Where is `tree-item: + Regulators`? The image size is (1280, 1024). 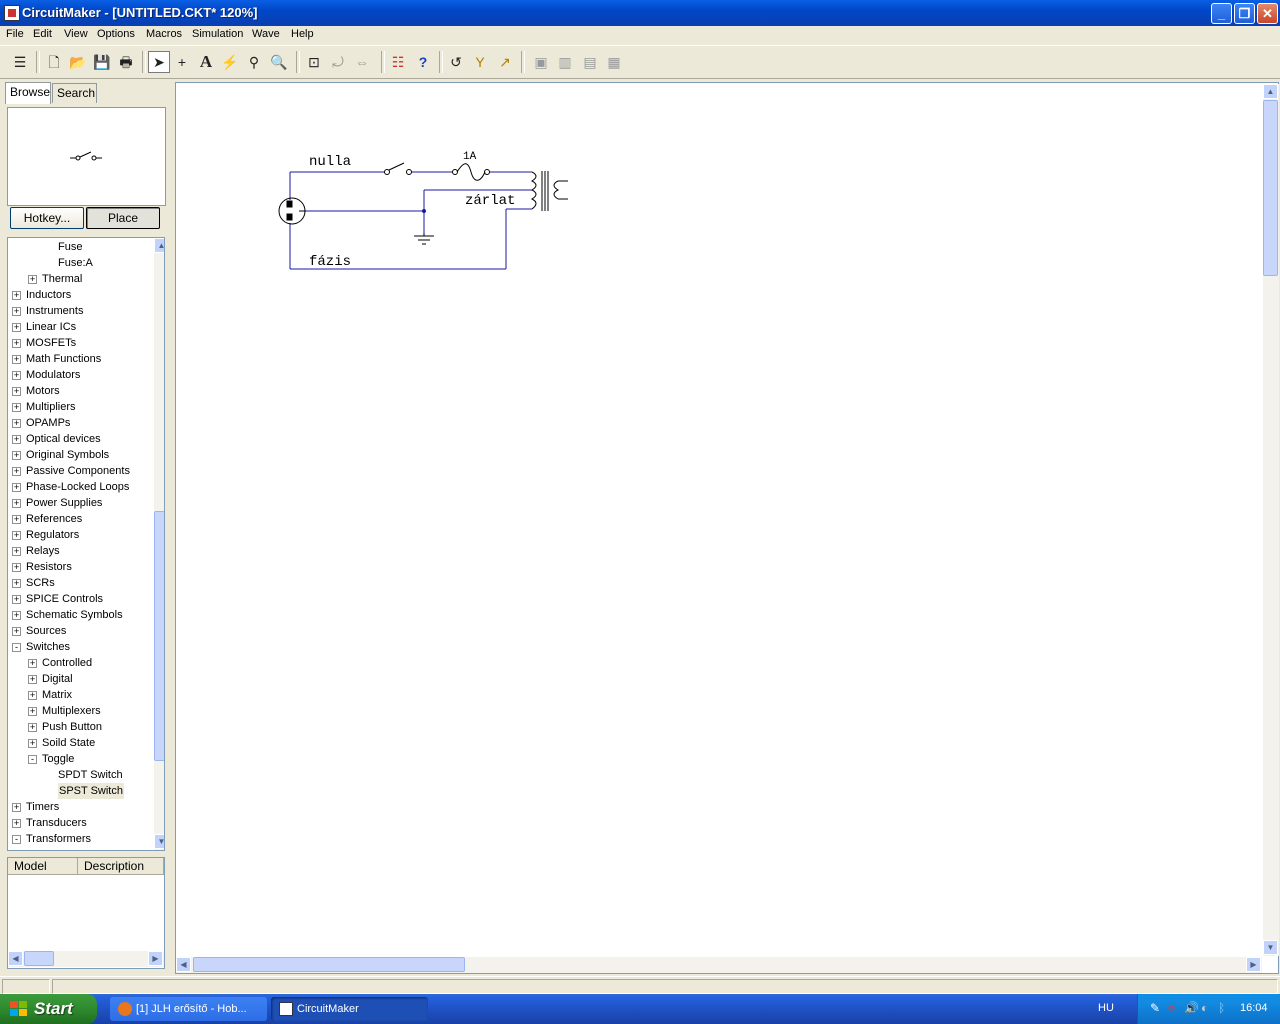 tree-item: + Regulators is located at coordinates (80, 535).